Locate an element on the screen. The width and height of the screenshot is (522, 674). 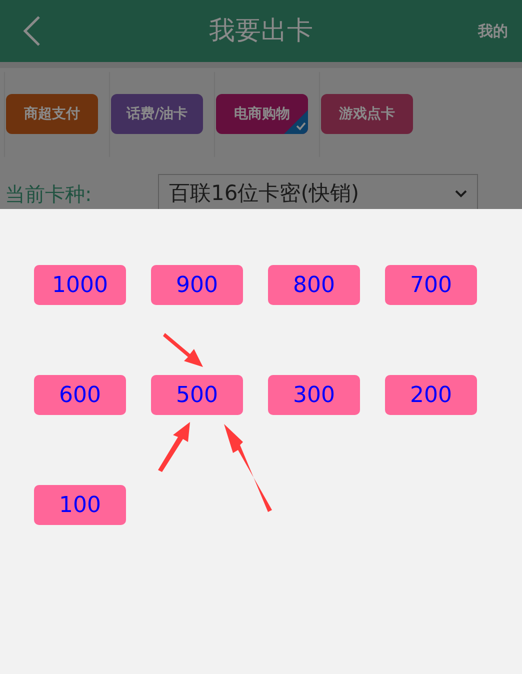
card-type-select: 百联16位卡密(快销) is located at coordinates (318, 191).